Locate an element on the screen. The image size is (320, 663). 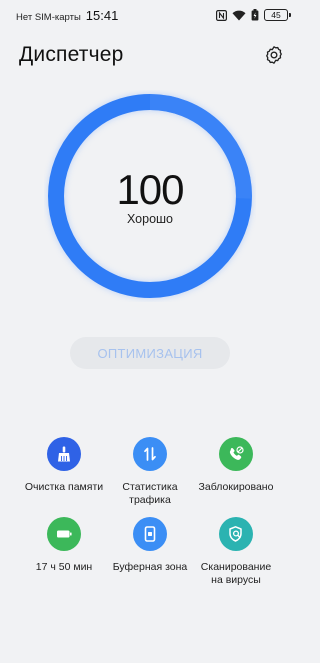
tile-label: 17 ч 50 мин is located at coordinates (64, 567).